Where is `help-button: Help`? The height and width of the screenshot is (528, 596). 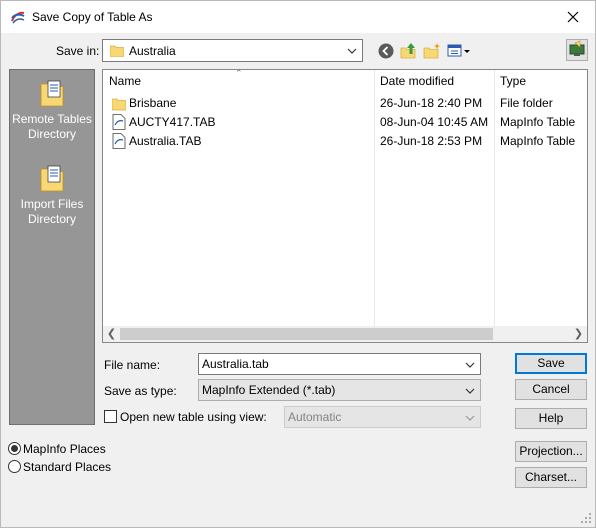
help-button: Help is located at coordinates (551, 418).